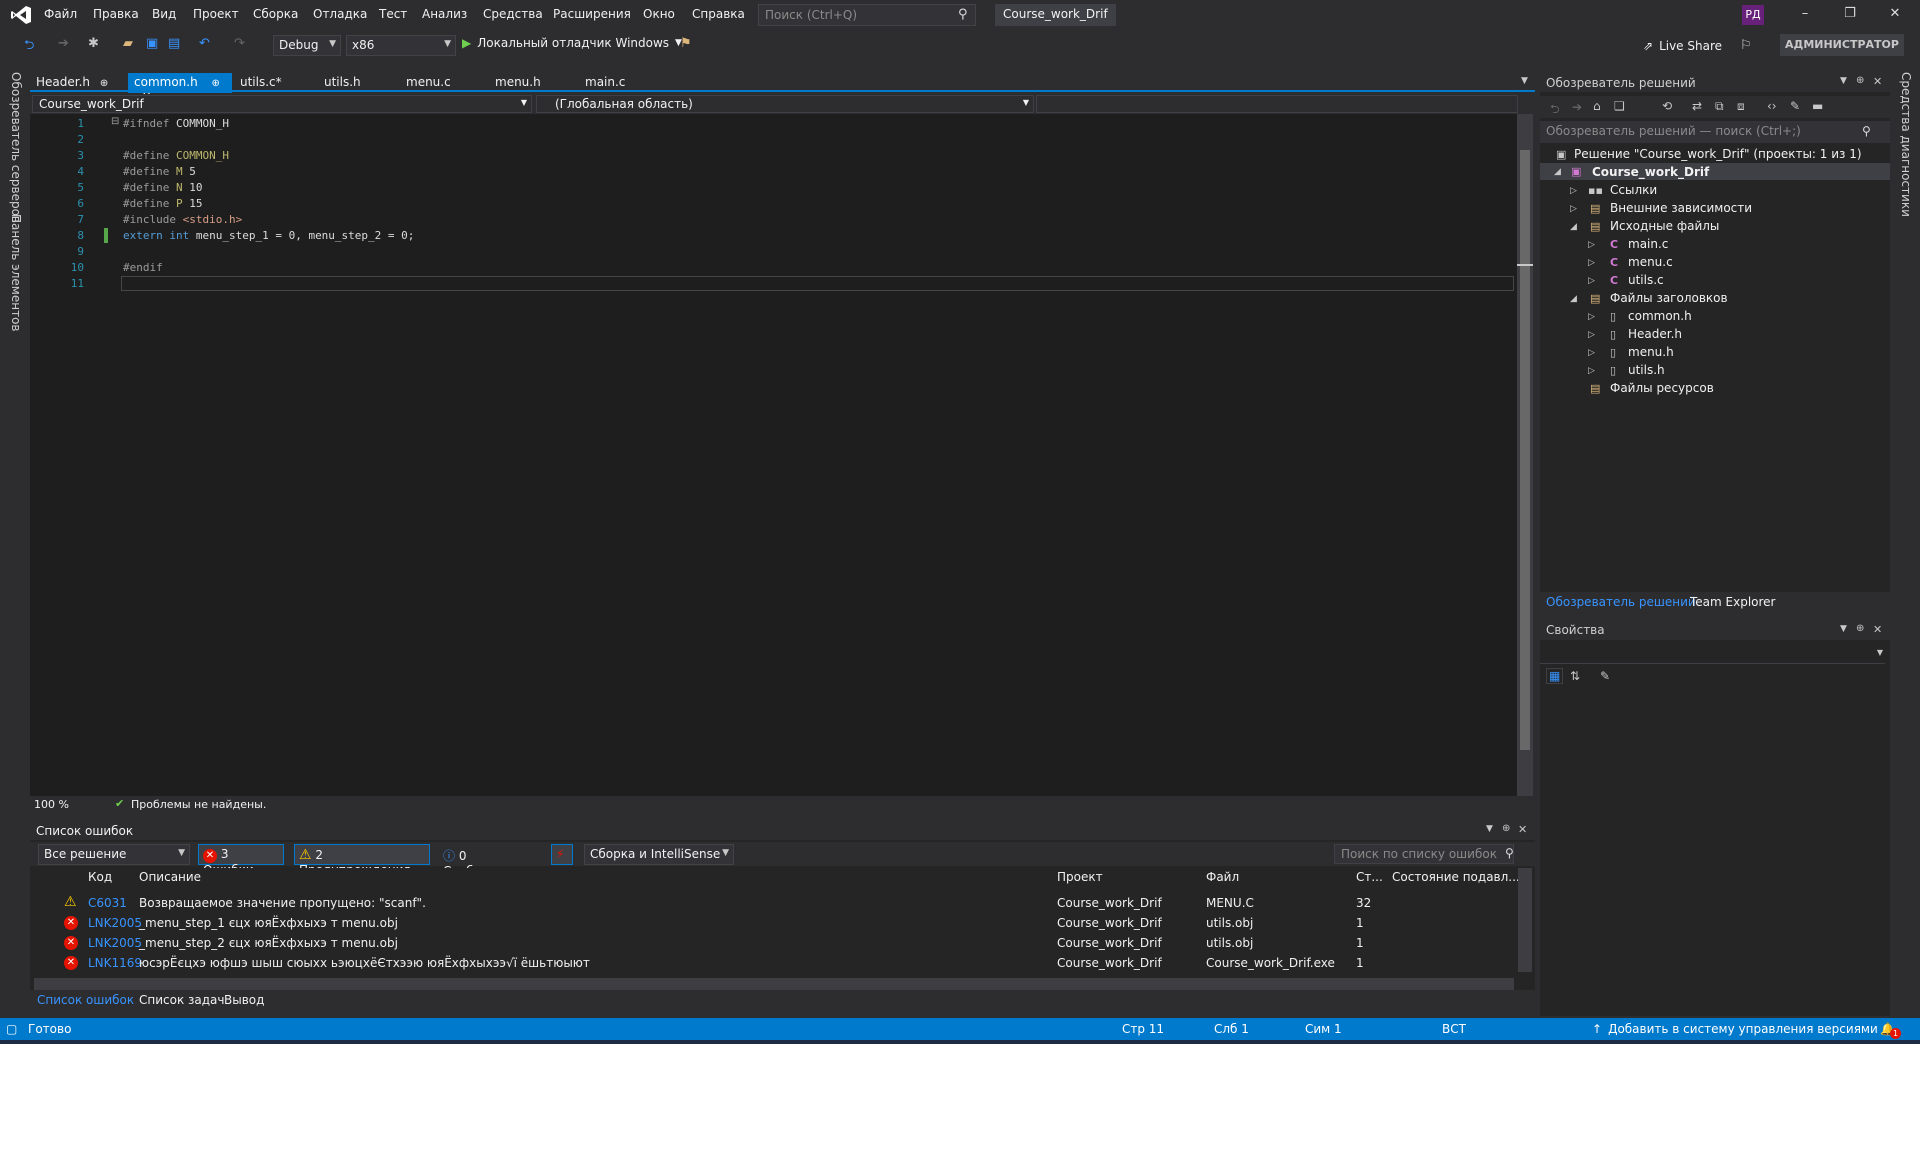  I want to click on error-list-hscrollbar, so click(774, 984).